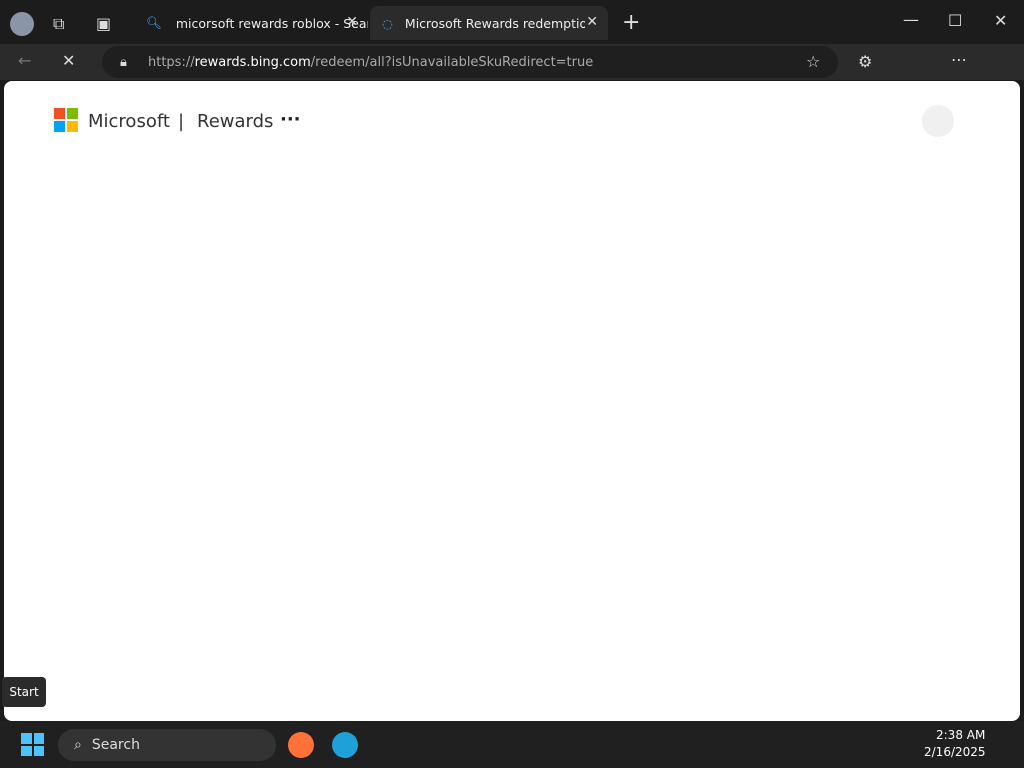  Describe the element at coordinates (68, 60) in the screenshot. I see `stop-icon: ✕` at that location.